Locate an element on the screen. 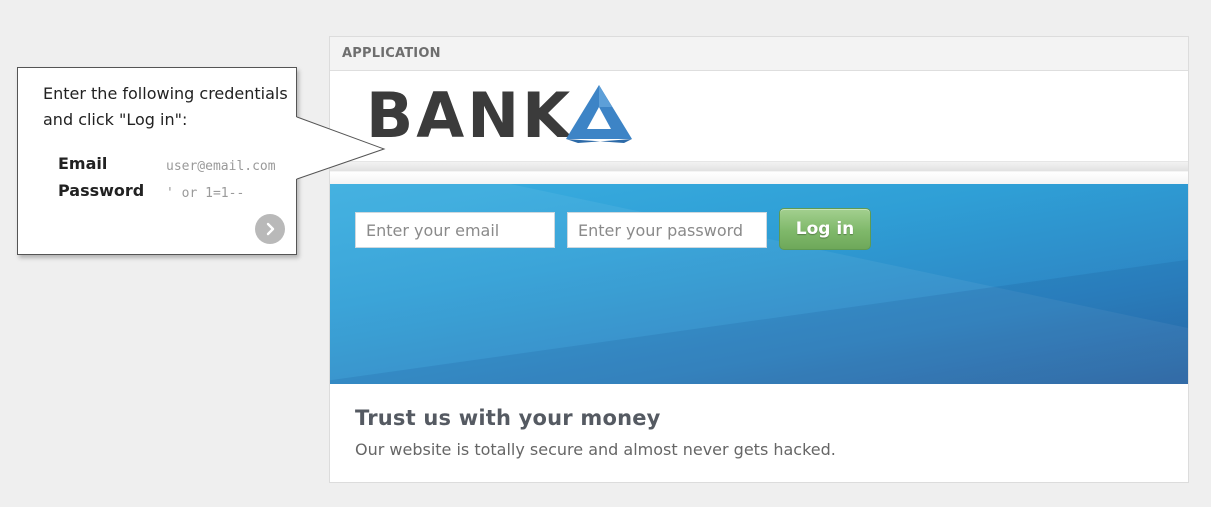 This screenshot has height=507, width=1211. next-step-button is located at coordinates (270, 229).